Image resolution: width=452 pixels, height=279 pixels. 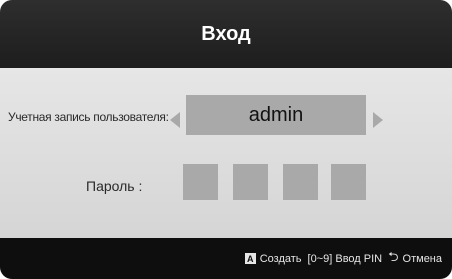 I want to click on pin-entry-hint: [0~9] Ввод PIN, so click(x=345, y=258).